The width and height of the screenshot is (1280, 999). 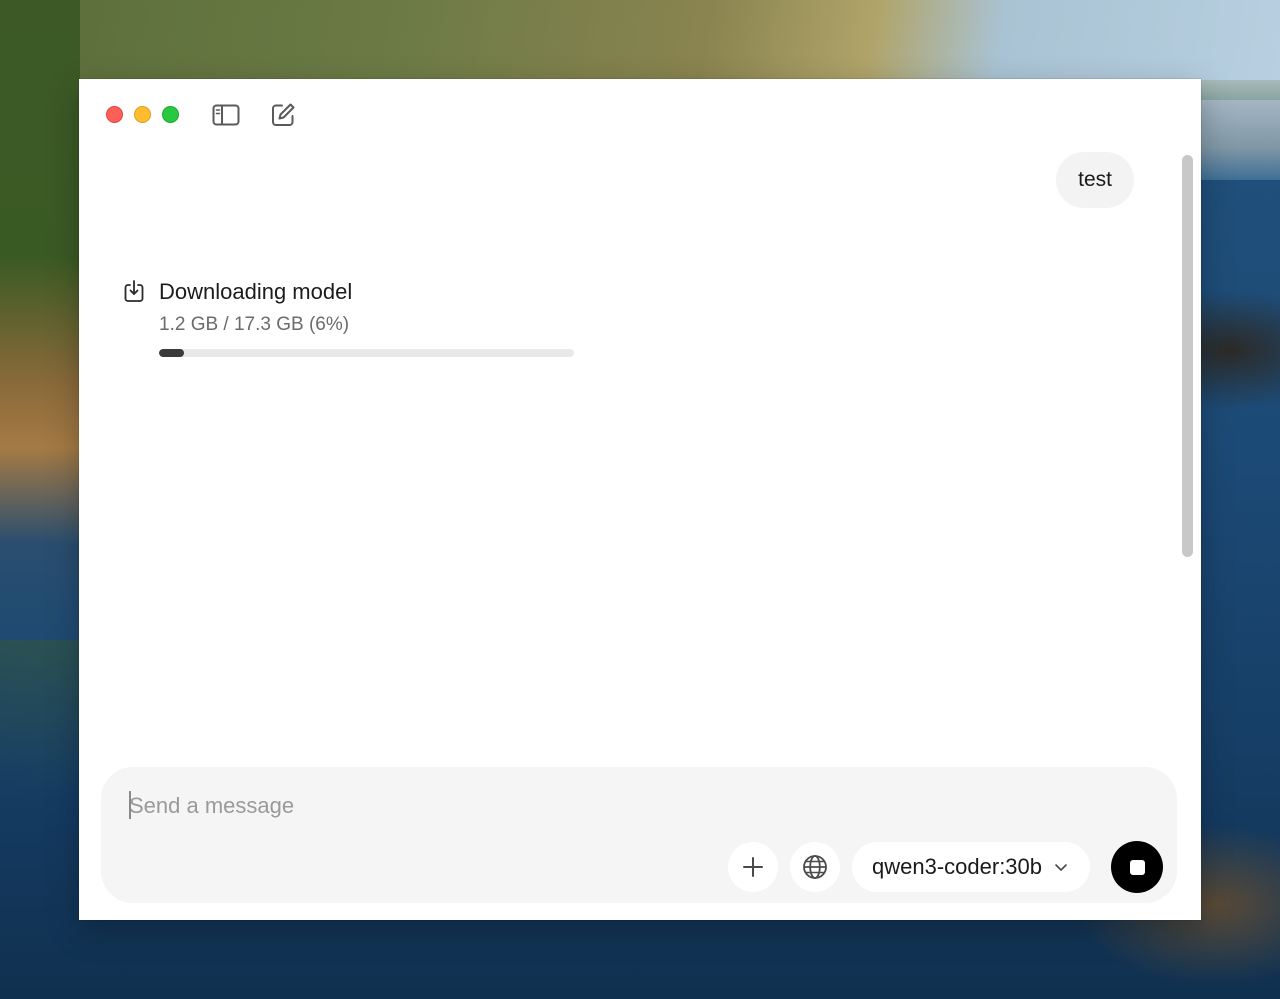 I want to click on wallpaper-cliff, so click(x=40, y=320).